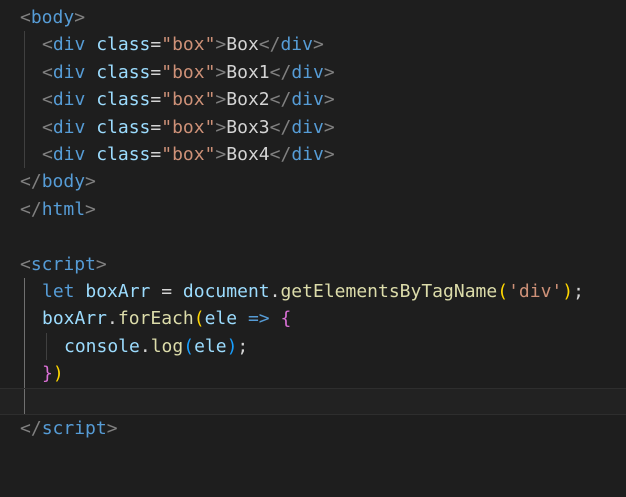 This screenshot has width=626, height=497. What do you see at coordinates (313, 236) in the screenshot?
I see `code-line-empty` at bounding box center [313, 236].